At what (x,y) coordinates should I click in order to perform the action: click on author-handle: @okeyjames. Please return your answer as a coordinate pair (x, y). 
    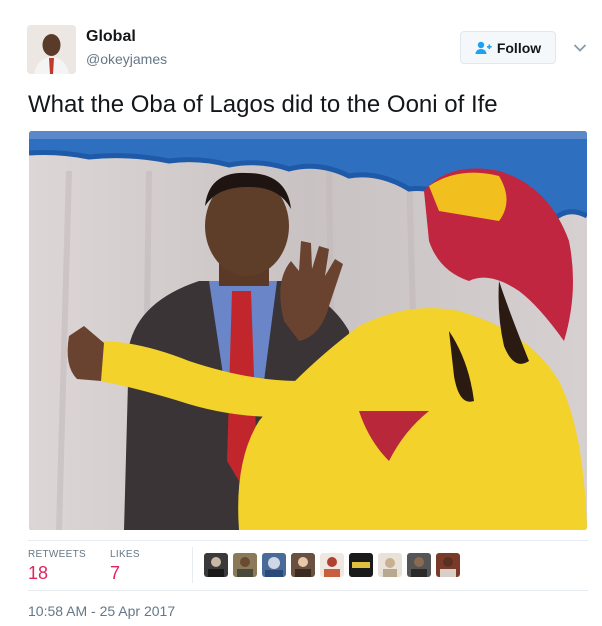
    Looking at the image, I should click on (126, 59).